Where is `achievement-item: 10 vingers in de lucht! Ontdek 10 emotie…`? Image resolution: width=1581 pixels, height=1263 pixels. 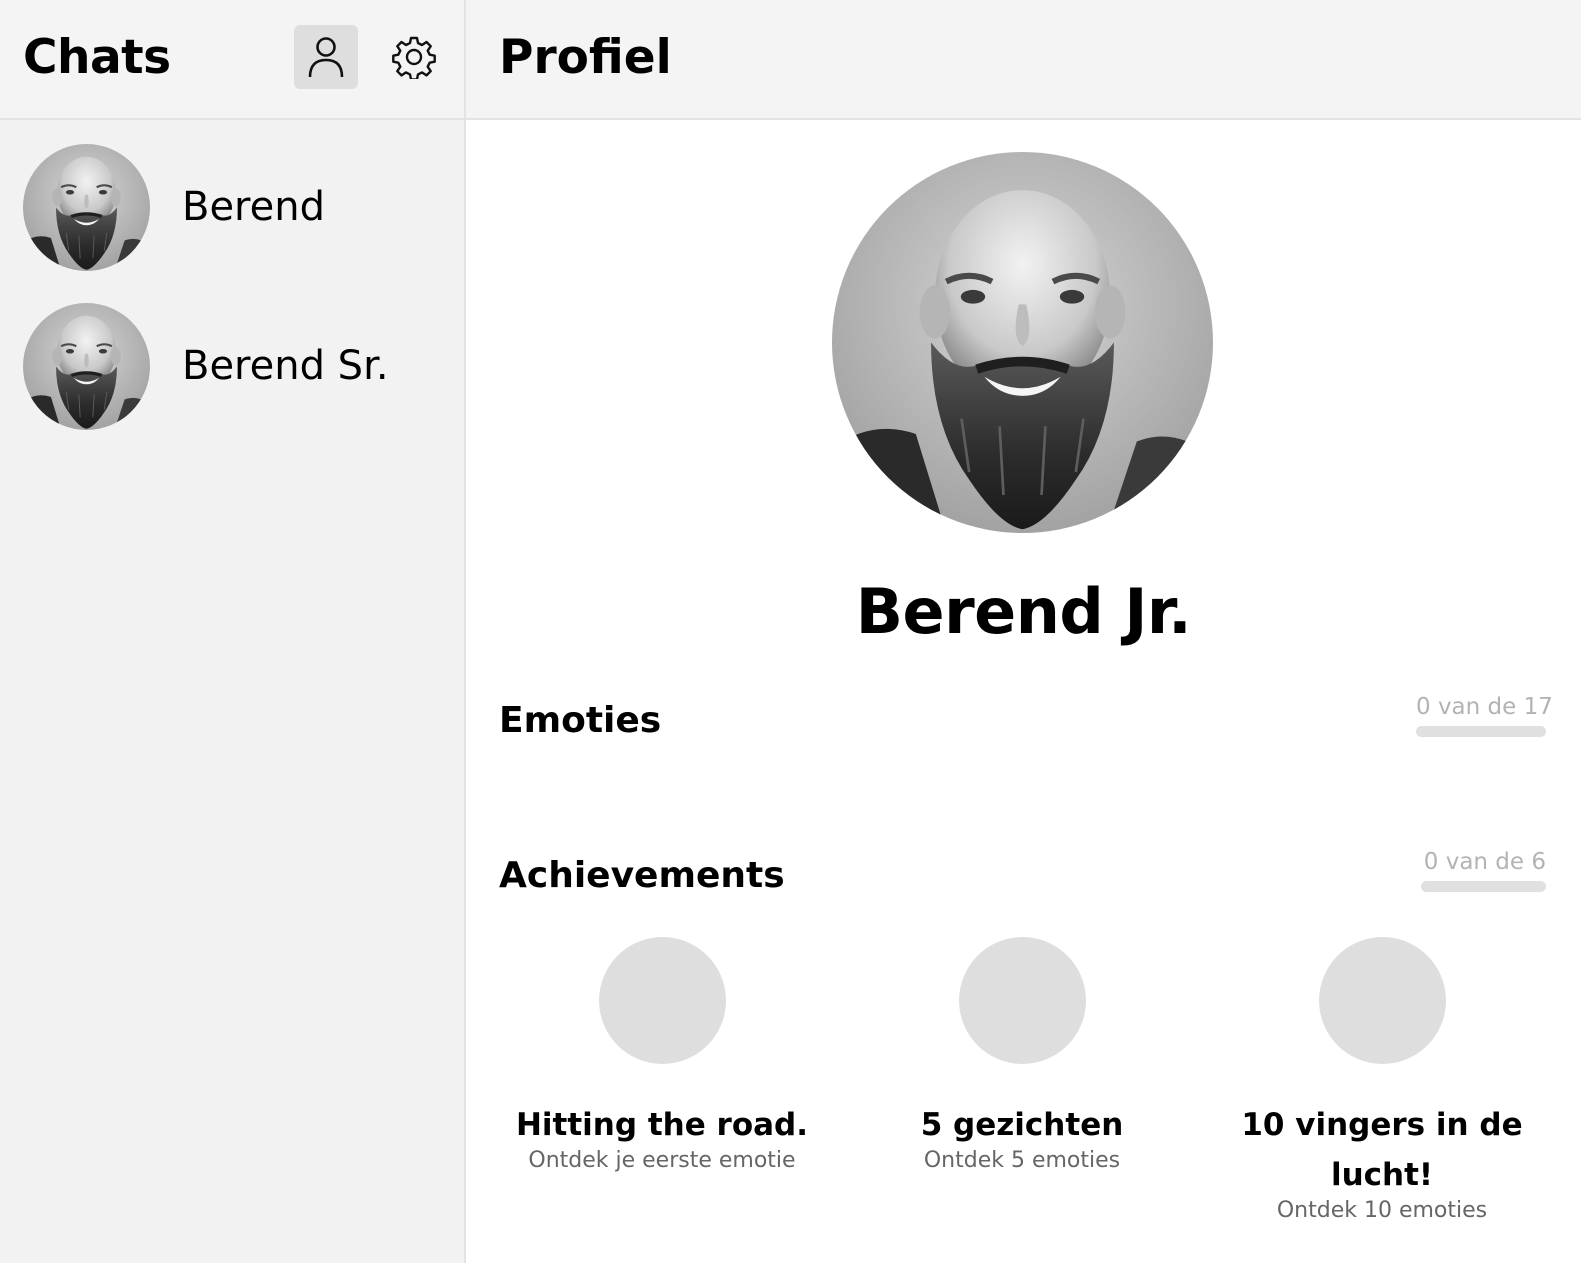 achievement-item: 10 vingers in de lucht! Ontdek 10 emotie… is located at coordinates (1382, 1081).